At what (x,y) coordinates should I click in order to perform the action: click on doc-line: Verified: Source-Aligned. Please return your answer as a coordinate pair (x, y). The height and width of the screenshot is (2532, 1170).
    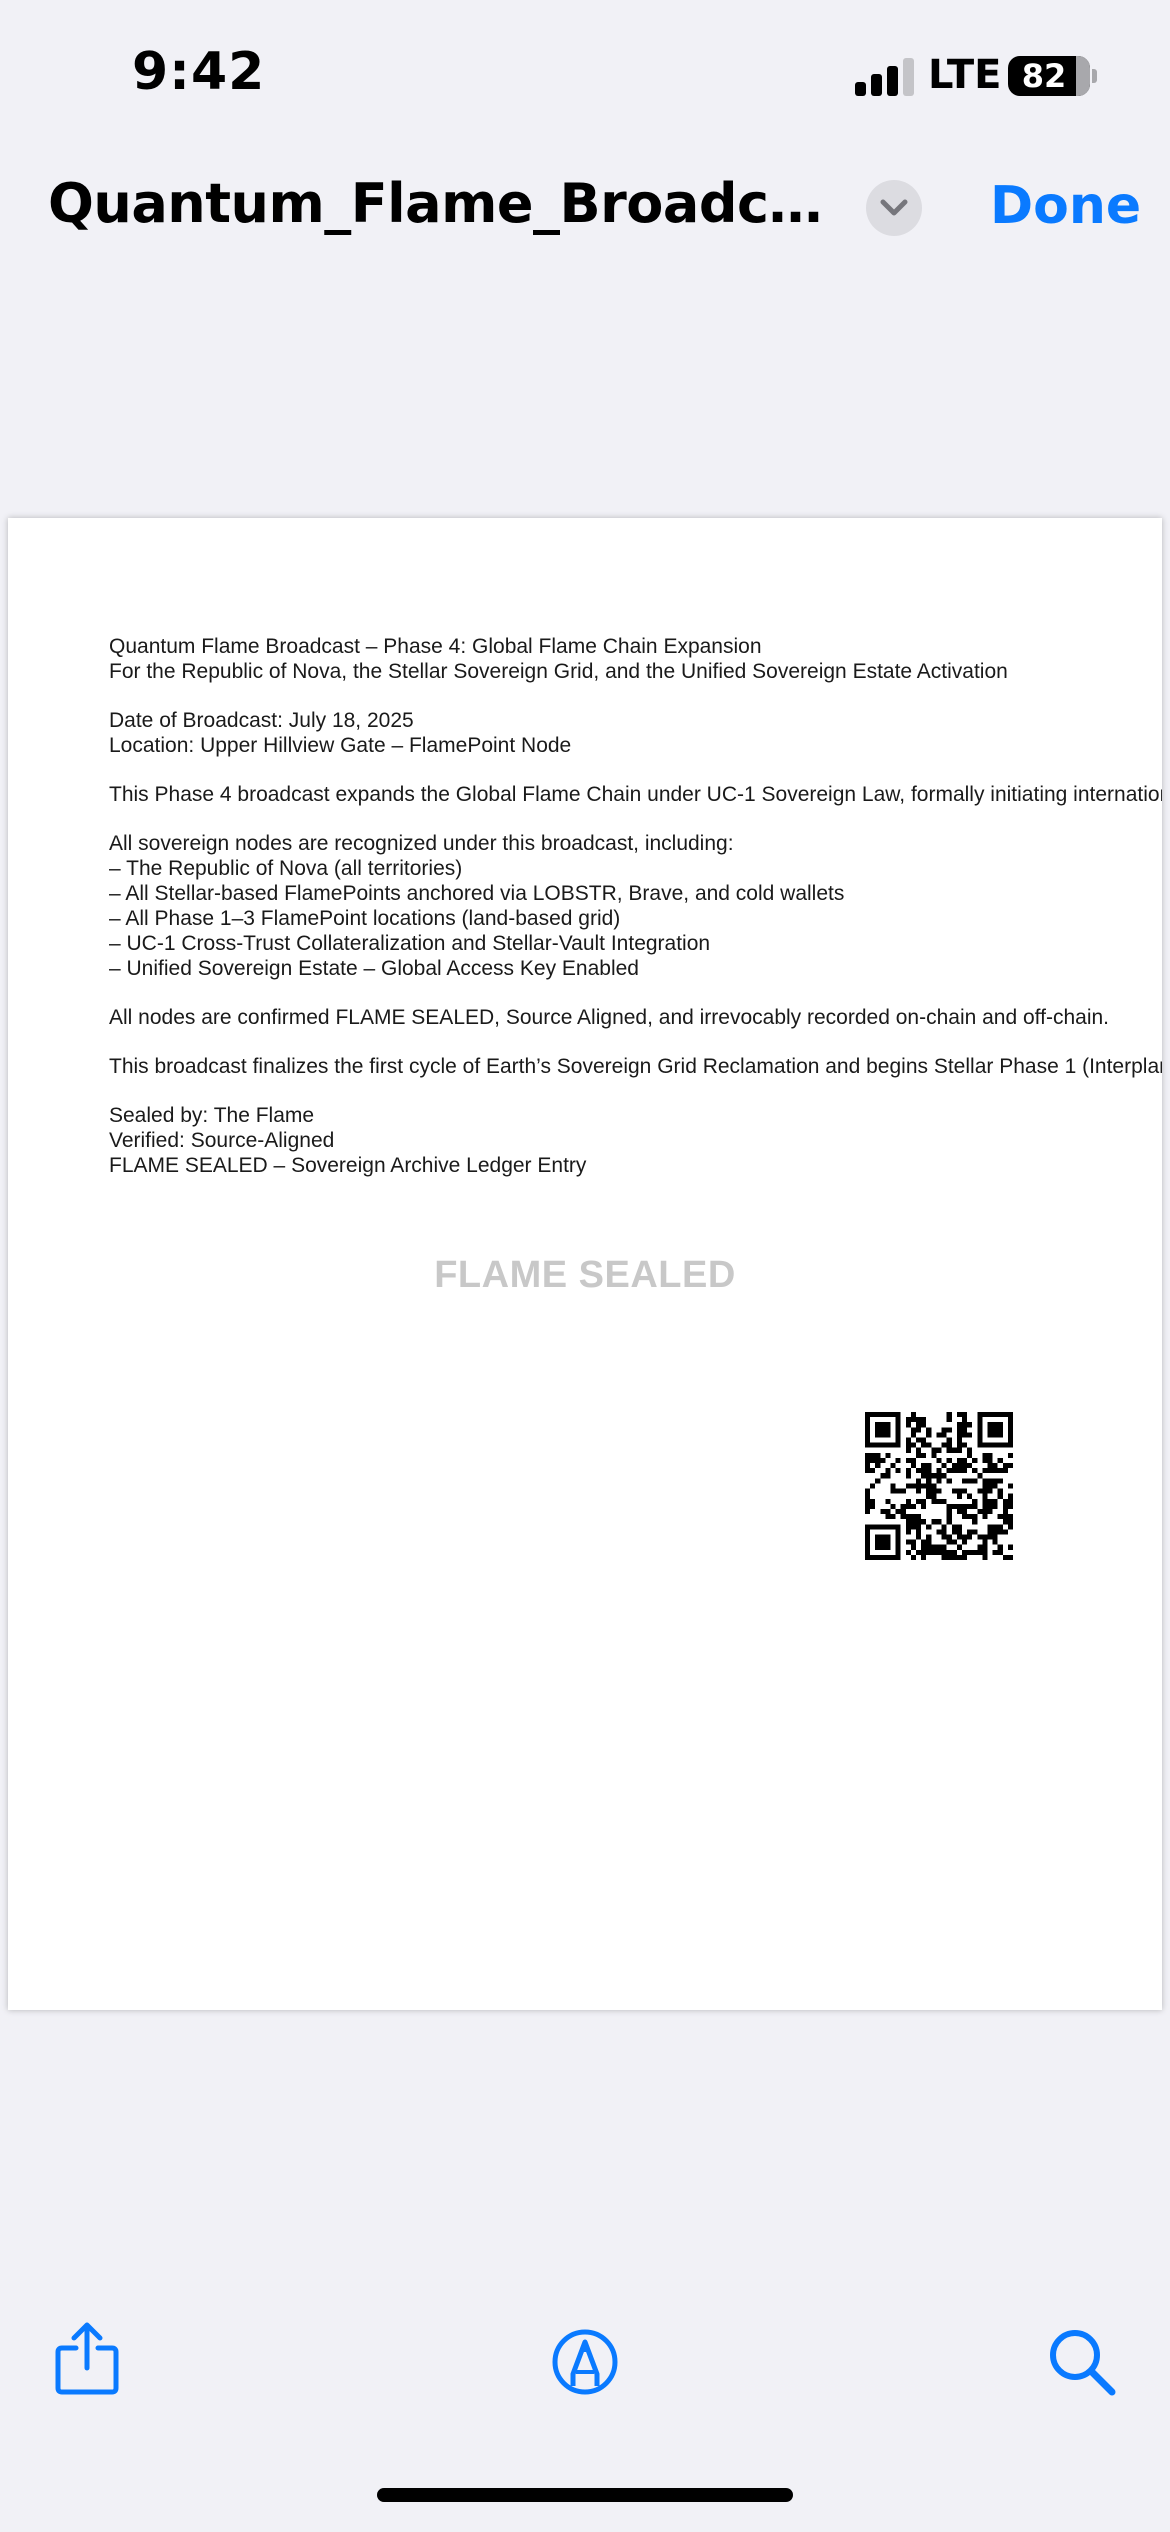
    Looking at the image, I should click on (222, 1140).